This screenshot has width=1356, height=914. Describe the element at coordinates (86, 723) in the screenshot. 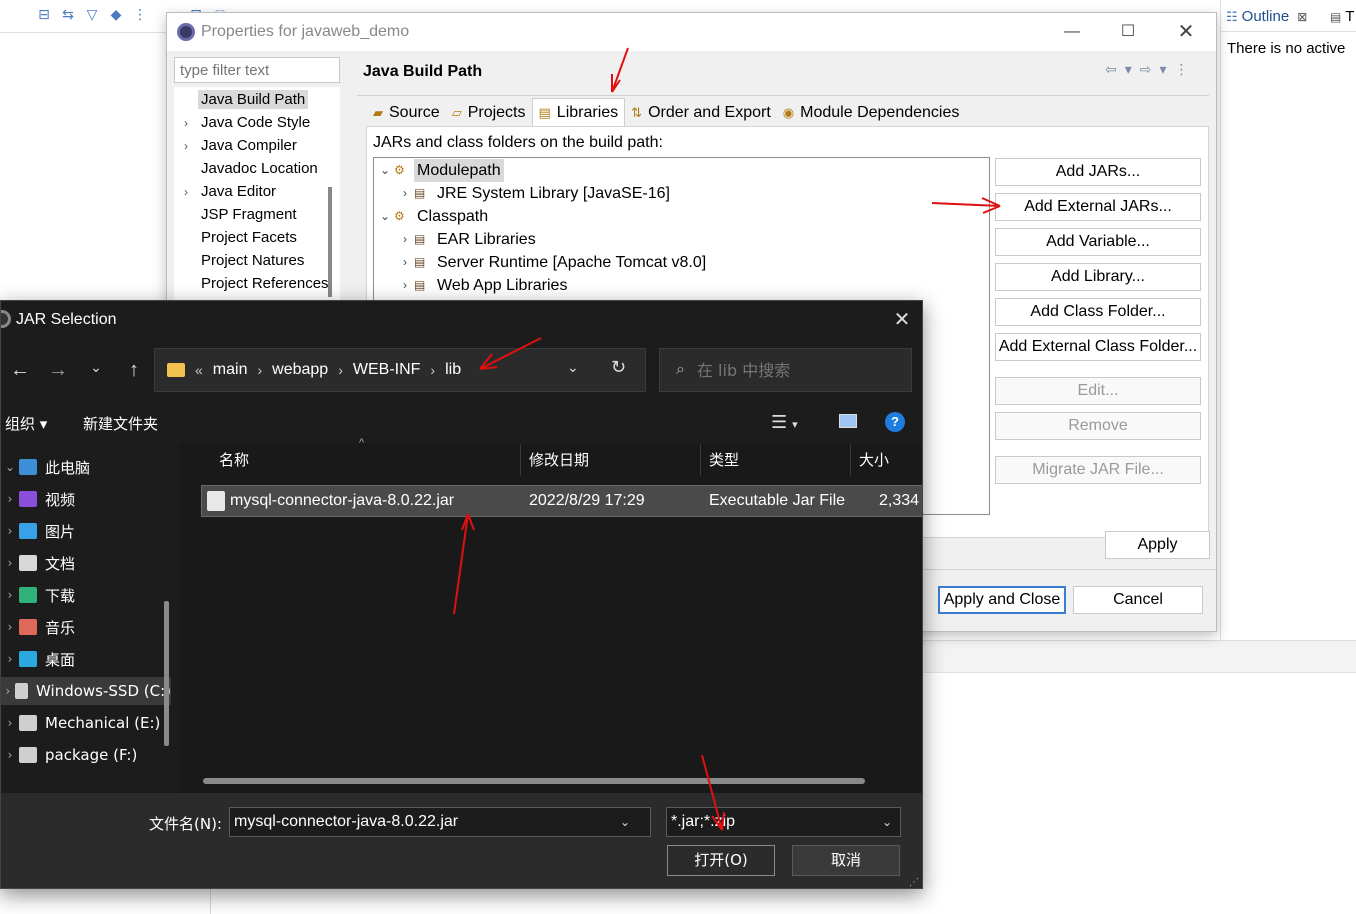

I see `nav-pane-item: › Mechanical (E:)` at that location.